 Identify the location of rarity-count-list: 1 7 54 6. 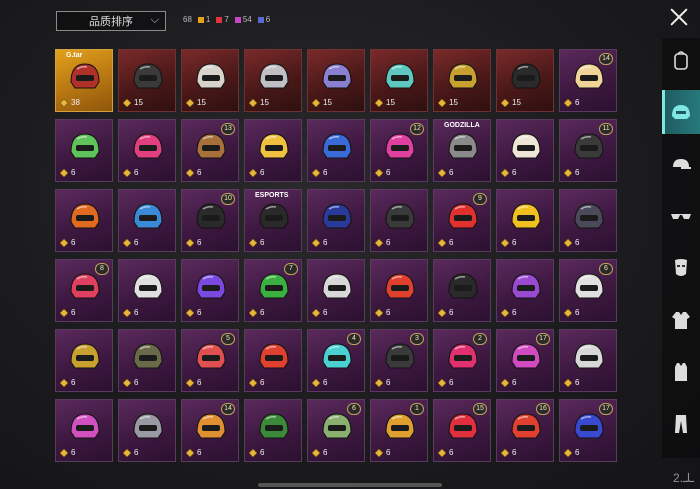
(233, 19).